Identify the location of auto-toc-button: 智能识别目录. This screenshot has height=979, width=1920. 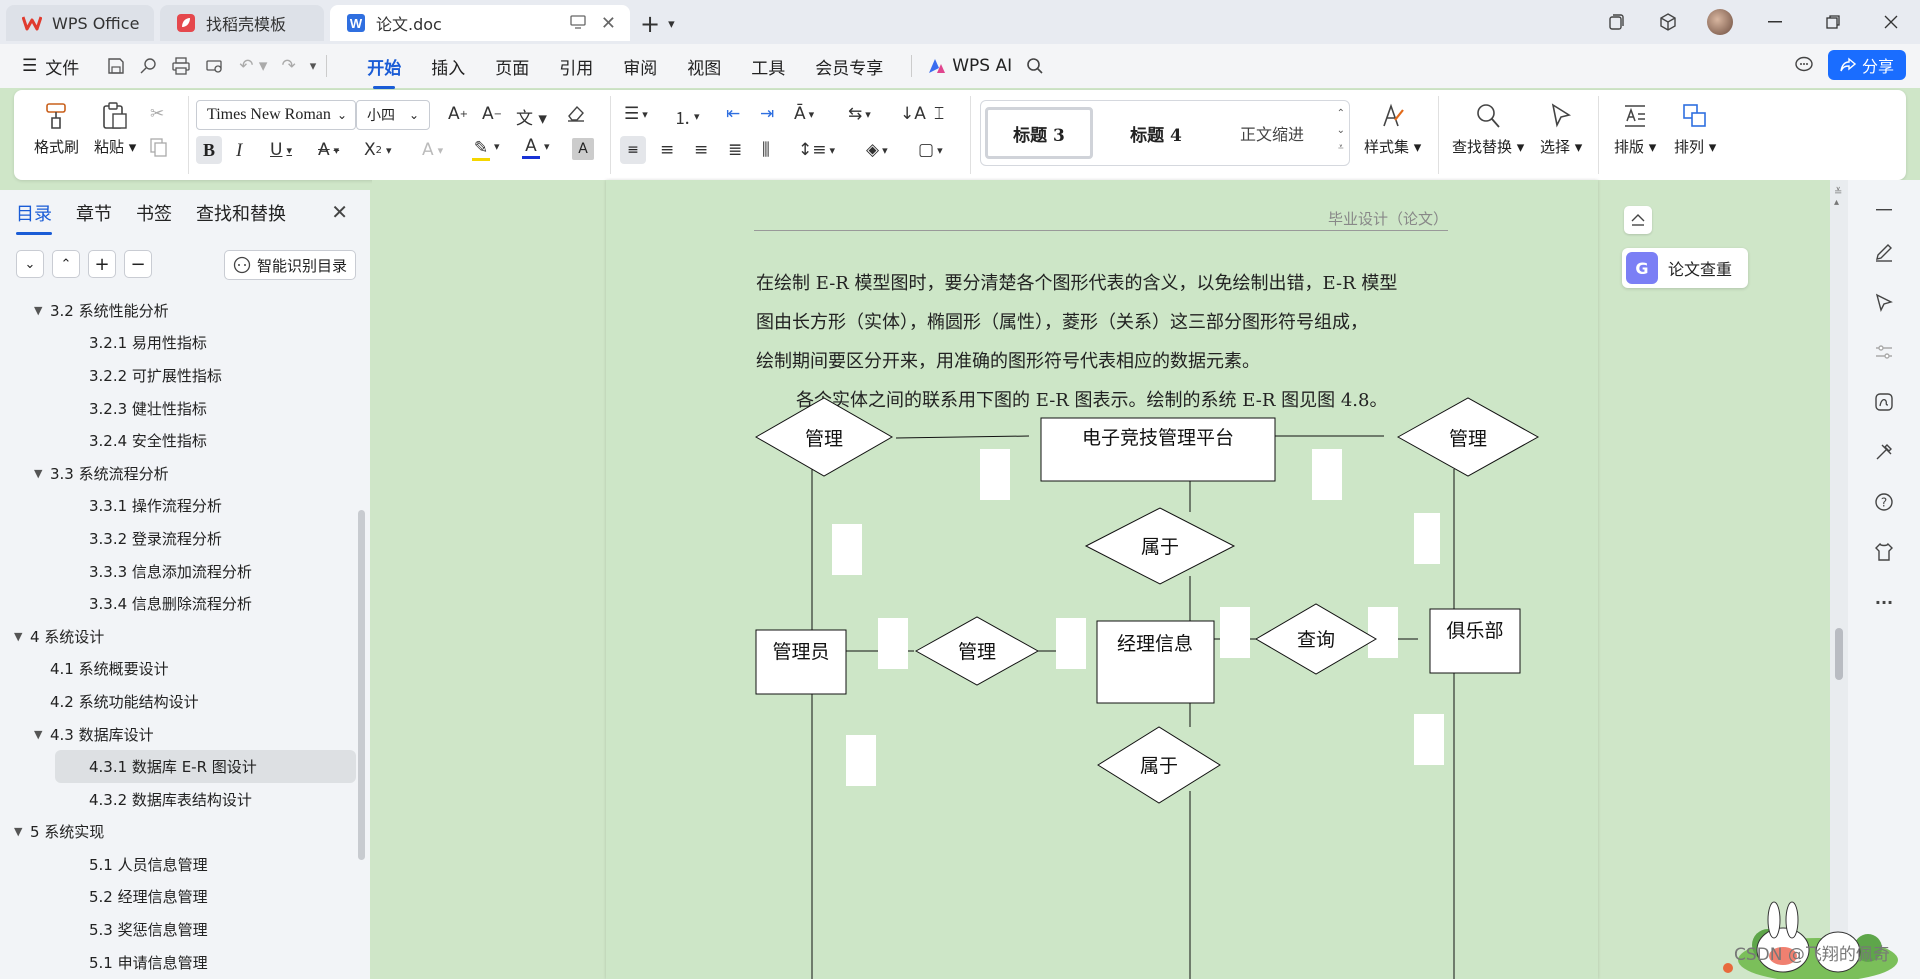
(289, 265).